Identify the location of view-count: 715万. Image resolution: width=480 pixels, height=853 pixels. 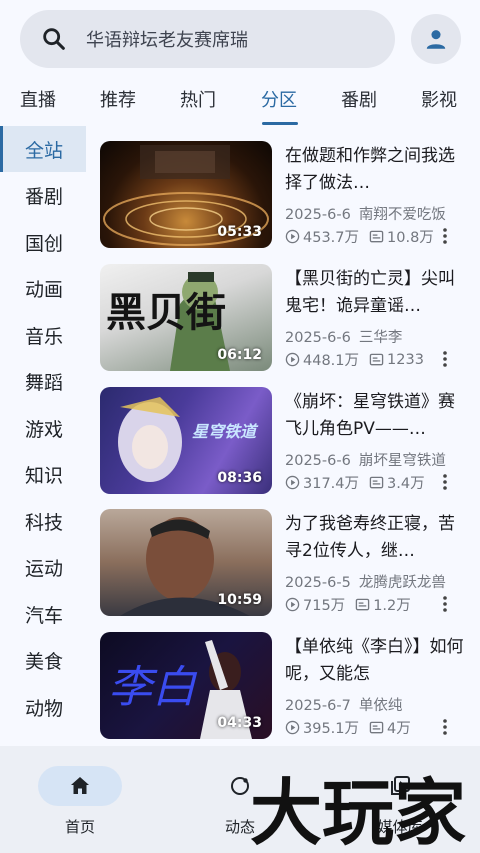
(324, 606).